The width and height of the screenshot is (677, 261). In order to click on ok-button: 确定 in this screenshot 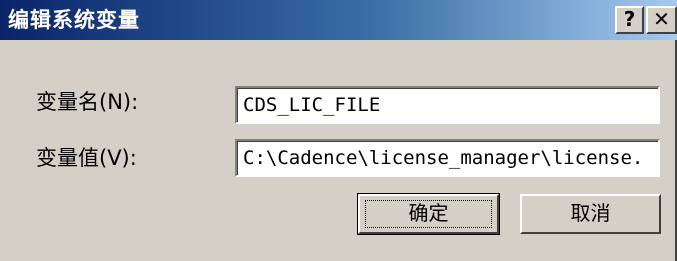, I will do `click(428, 214)`.